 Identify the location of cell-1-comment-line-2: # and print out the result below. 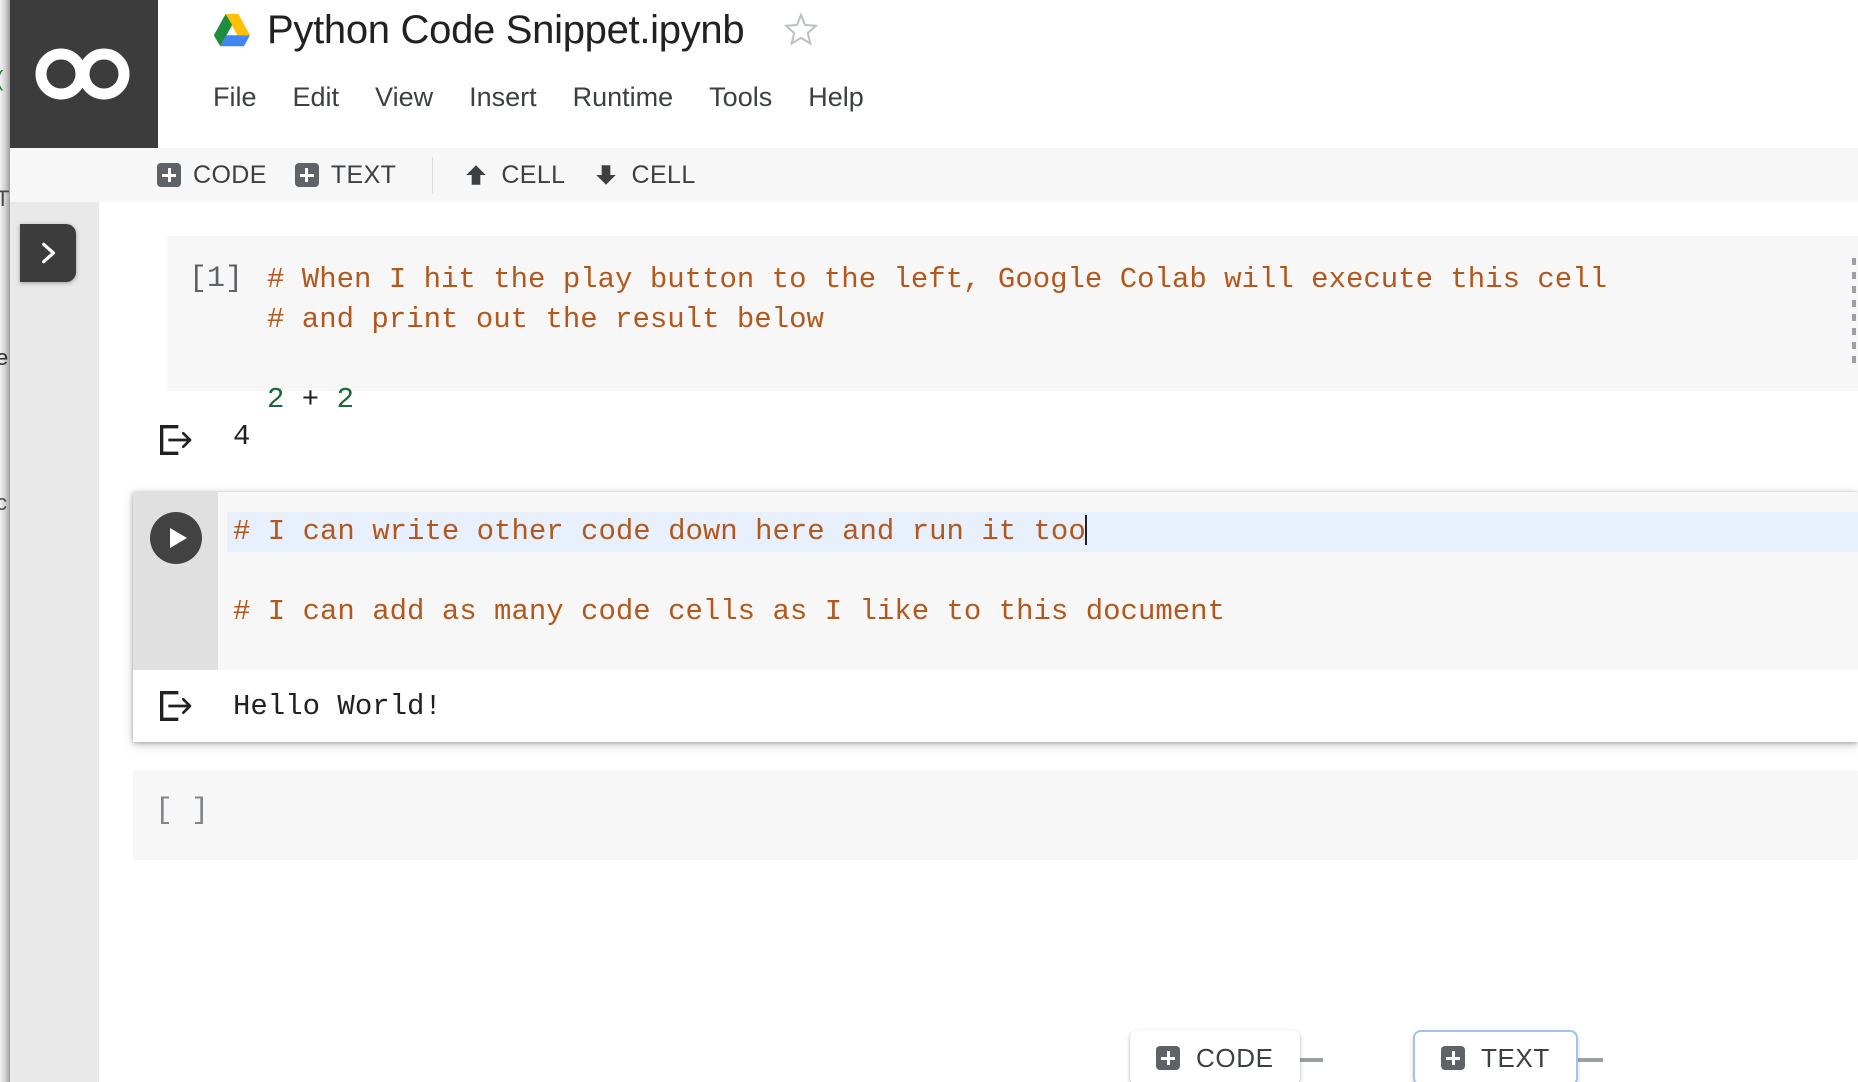
(545, 319).